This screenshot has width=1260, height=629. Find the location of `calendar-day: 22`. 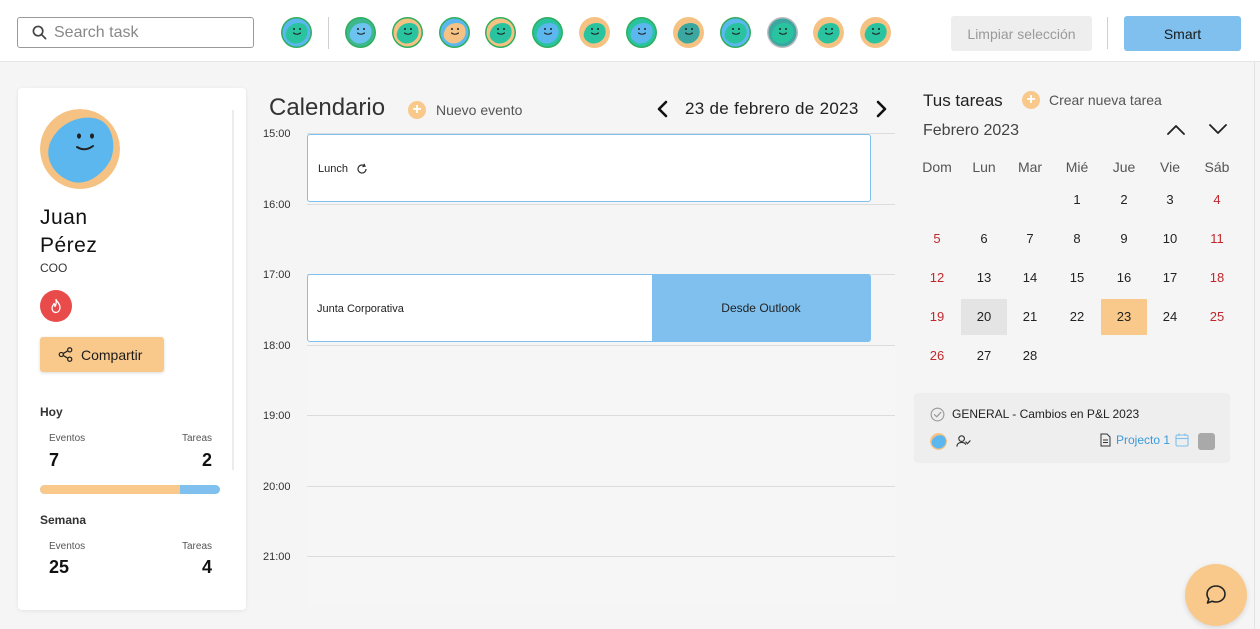

calendar-day: 22 is located at coordinates (1077, 317).